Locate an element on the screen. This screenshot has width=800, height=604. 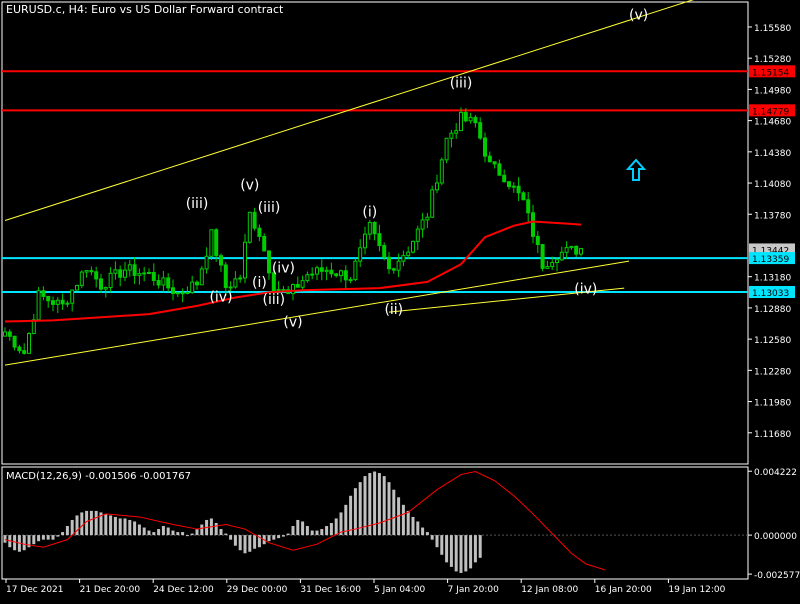
time-tick-label: 12 Jan 08:00 is located at coordinates (549, 590).